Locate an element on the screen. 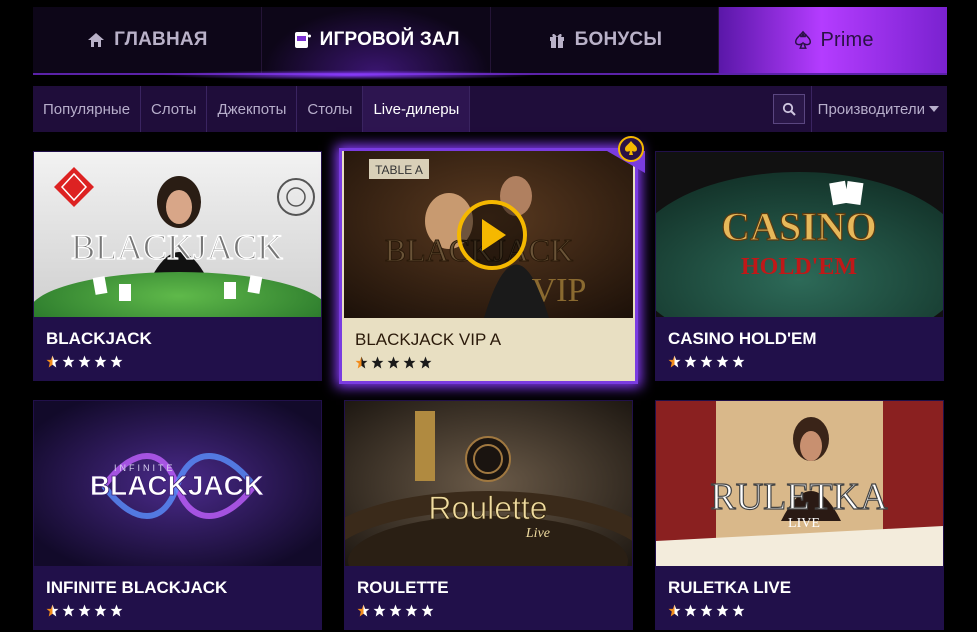 The height and width of the screenshot is (632, 977). game-card: RULETKA LIVE RULETKA LIVE is located at coordinates (799, 515).